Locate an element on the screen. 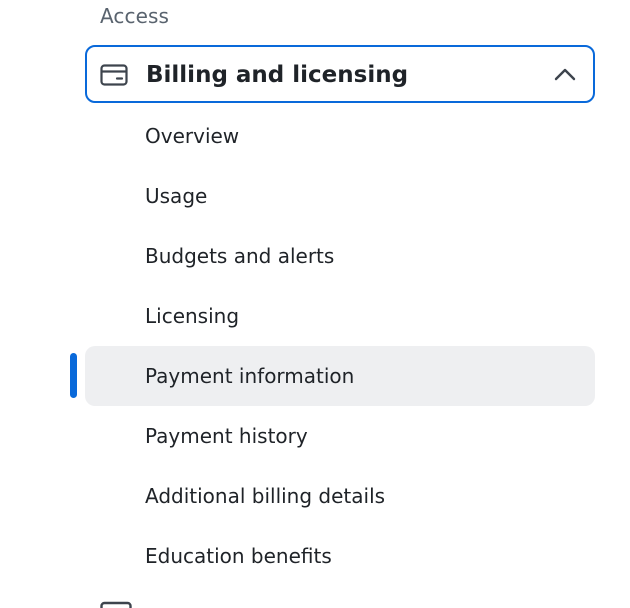  nav-item-usage: Usage is located at coordinates (340, 196).